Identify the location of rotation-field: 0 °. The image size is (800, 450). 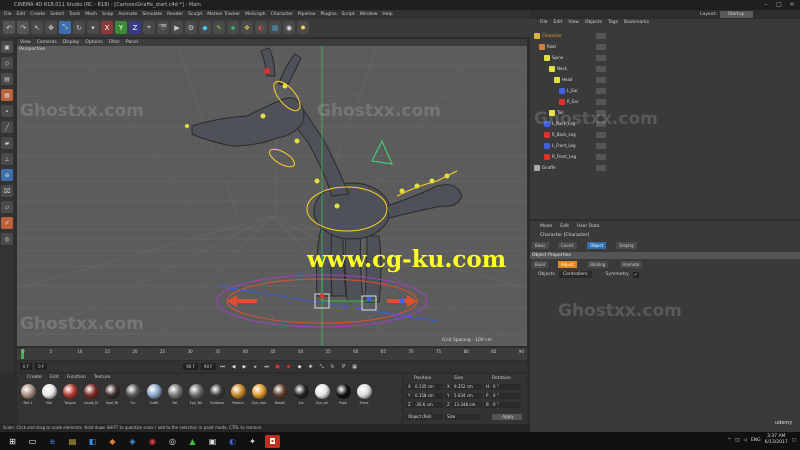
(506, 387).